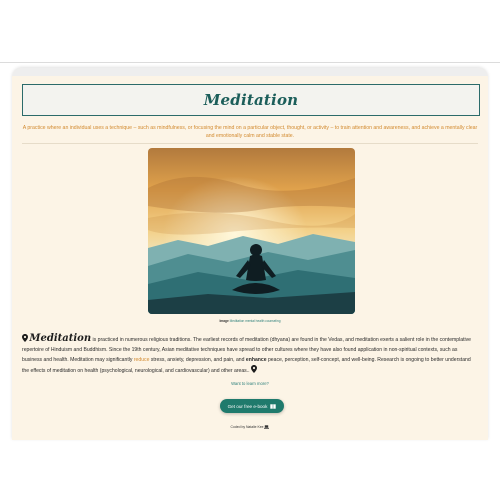  I want to click on free-ebook-button: Get our free e-book, so click(252, 406).